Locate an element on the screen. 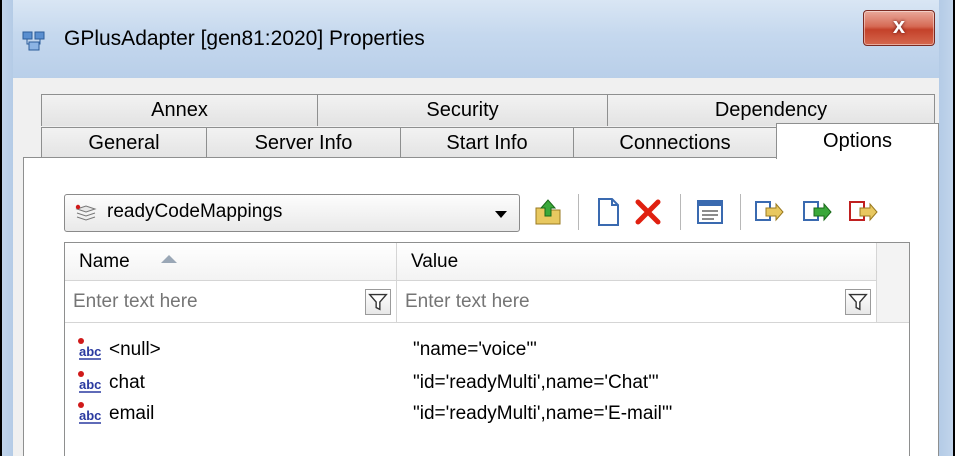 Image resolution: width=955 pixels, height=456 pixels. column-header-name-label: Name is located at coordinates (104, 261).